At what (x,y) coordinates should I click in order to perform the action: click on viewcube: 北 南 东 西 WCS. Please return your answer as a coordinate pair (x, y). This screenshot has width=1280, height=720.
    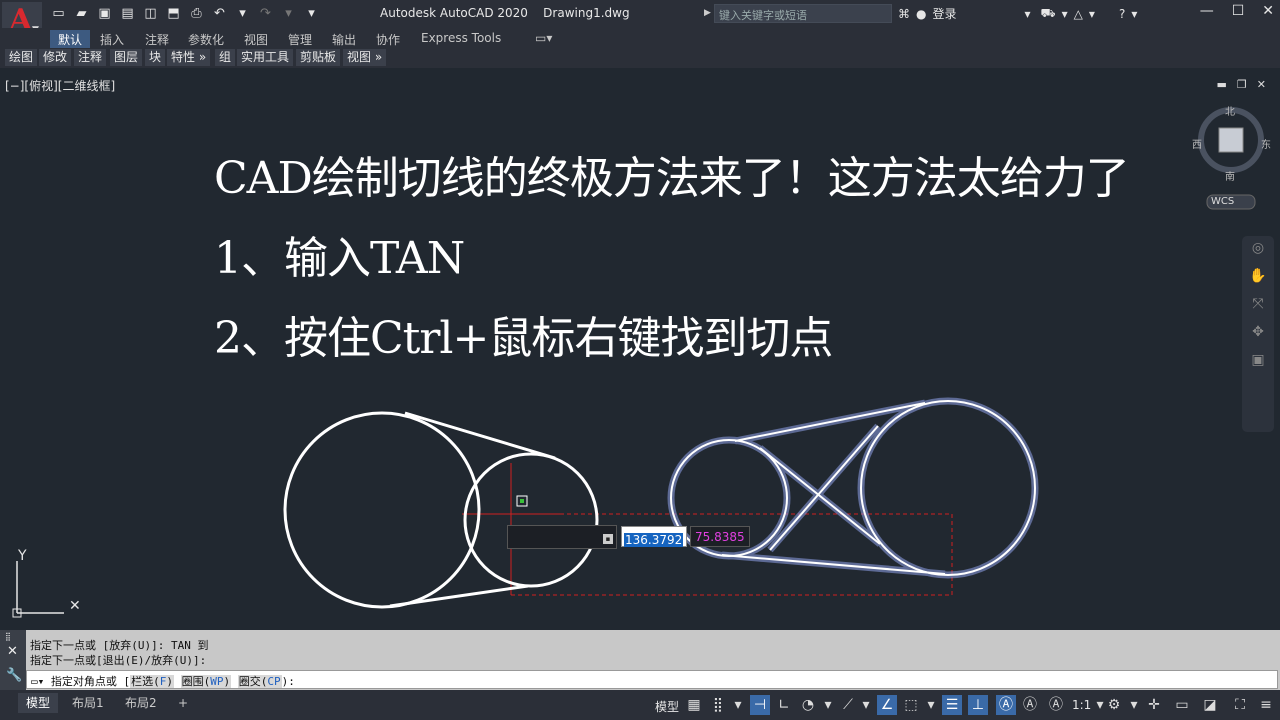
    Looking at the image, I should click on (1232, 158).